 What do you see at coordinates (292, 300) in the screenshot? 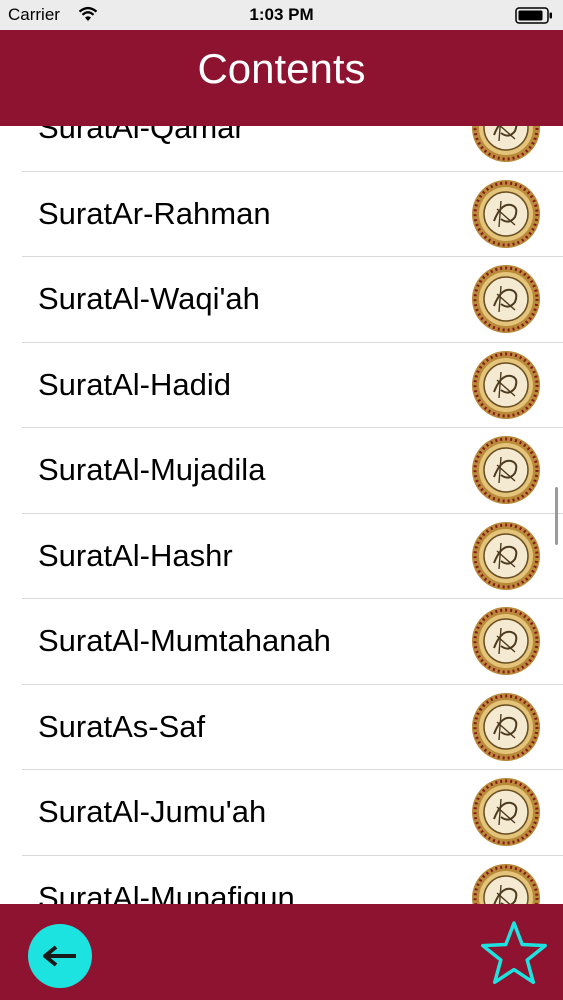
I see `list-item: SuratAl-Waqi'ah` at bounding box center [292, 300].